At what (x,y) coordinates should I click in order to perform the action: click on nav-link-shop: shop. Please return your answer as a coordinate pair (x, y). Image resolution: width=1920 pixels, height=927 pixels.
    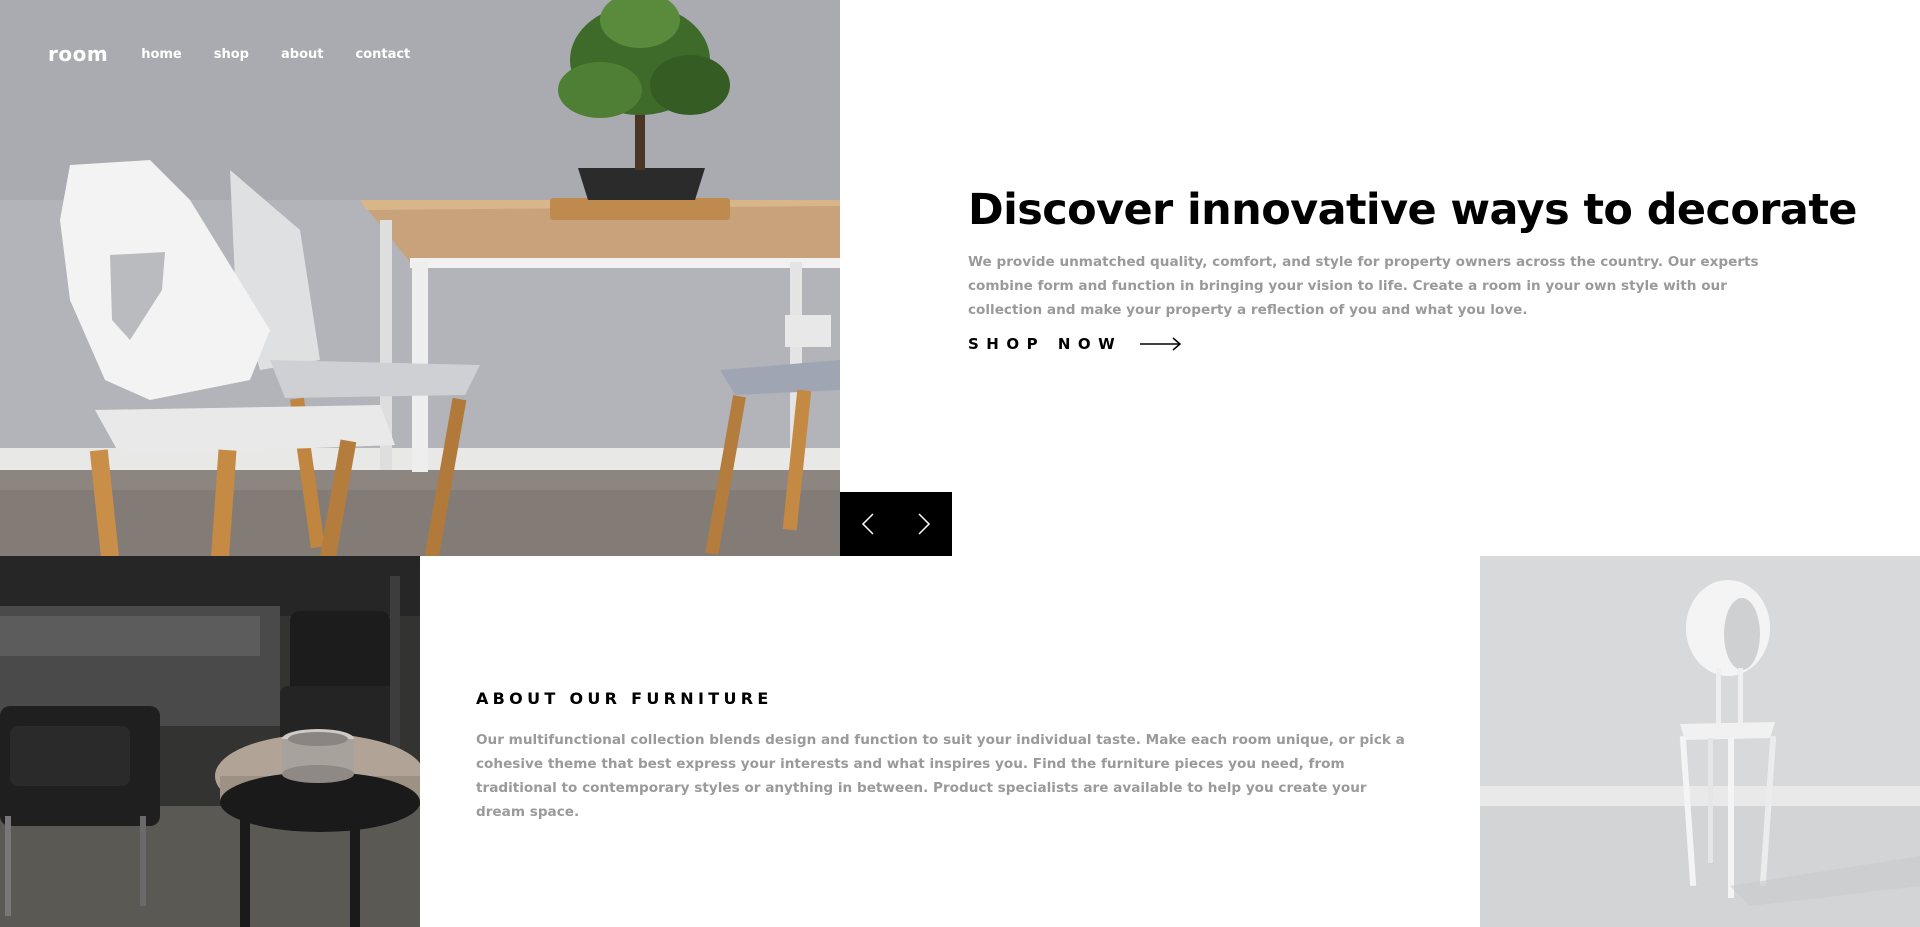
    Looking at the image, I should click on (231, 54).